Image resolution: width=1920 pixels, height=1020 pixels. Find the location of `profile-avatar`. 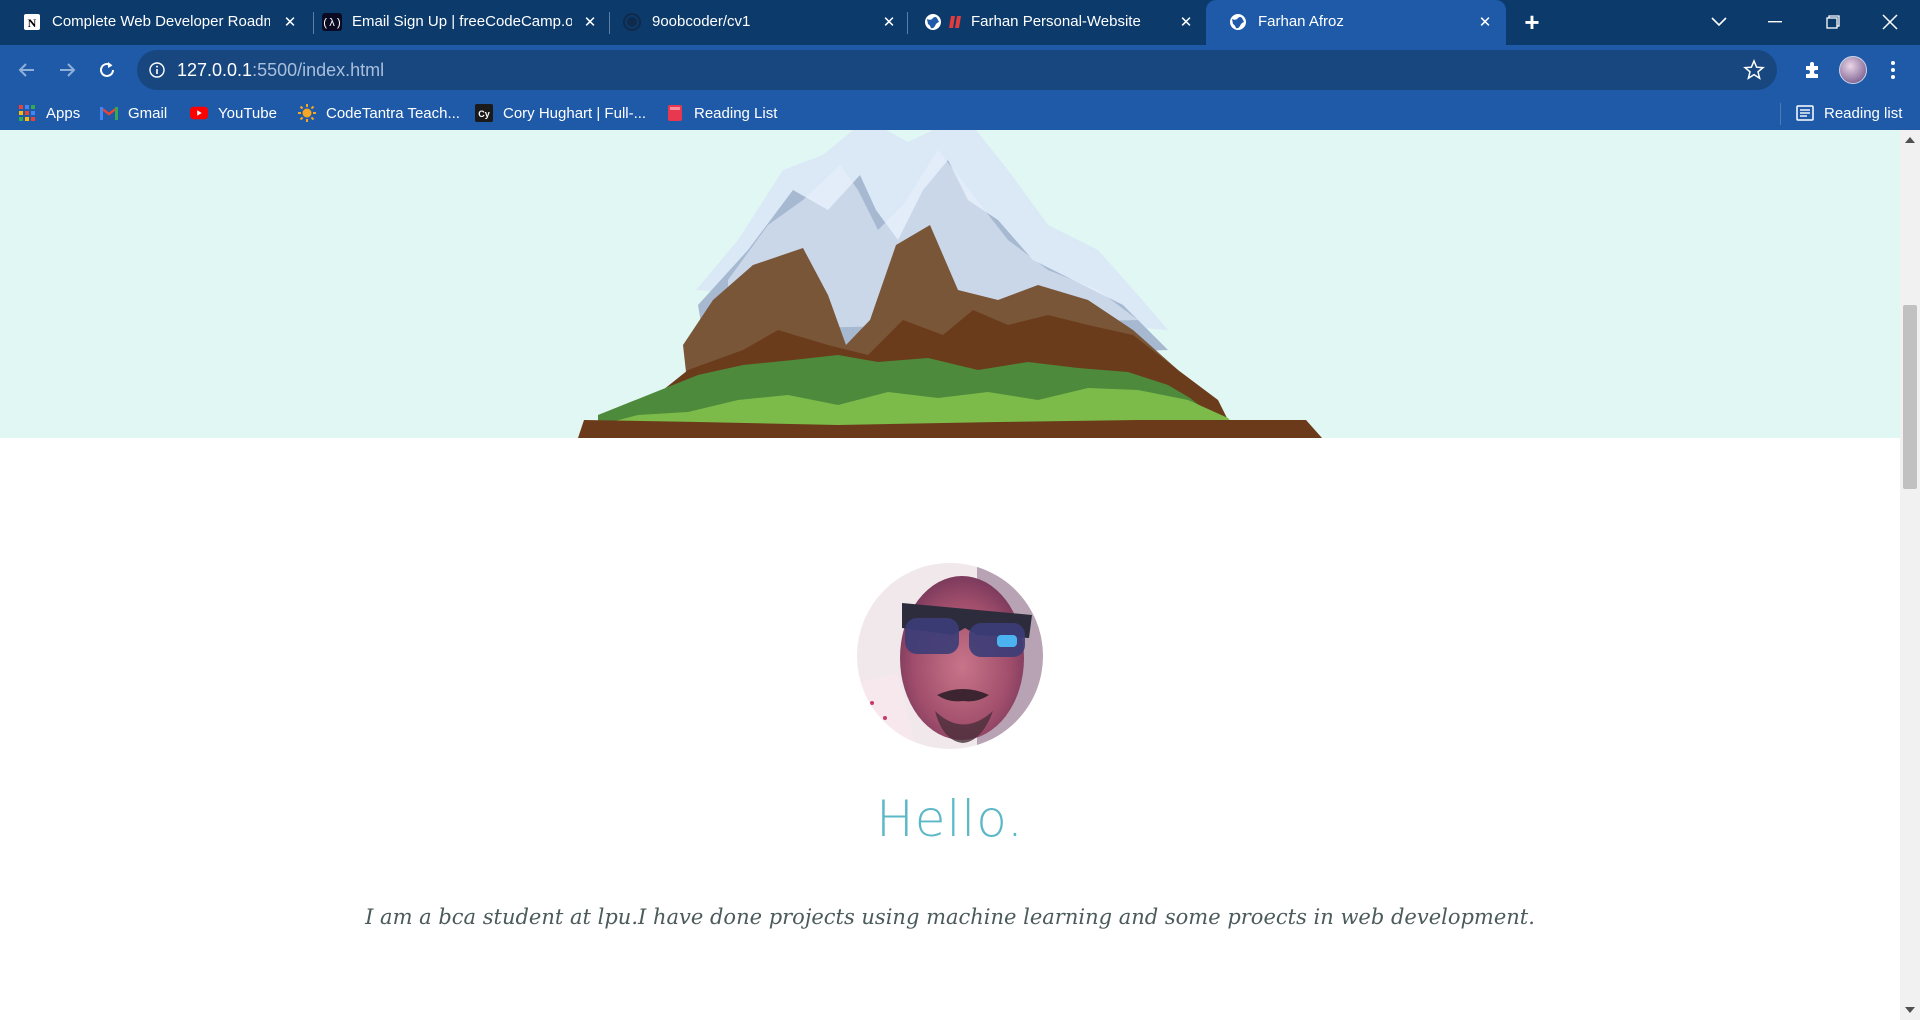

profile-avatar is located at coordinates (1853, 70).